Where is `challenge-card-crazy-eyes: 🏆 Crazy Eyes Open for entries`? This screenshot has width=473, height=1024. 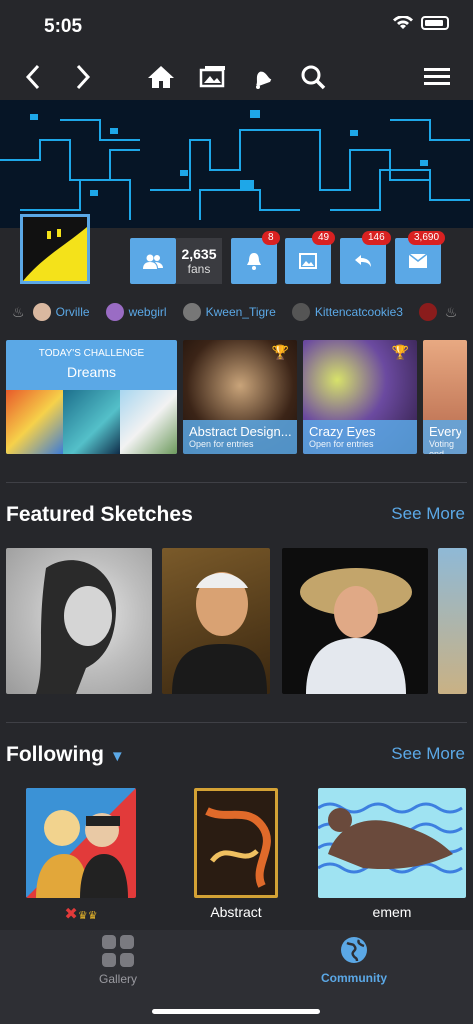 challenge-card-crazy-eyes: 🏆 Crazy Eyes Open for entries is located at coordinates (360, 397).